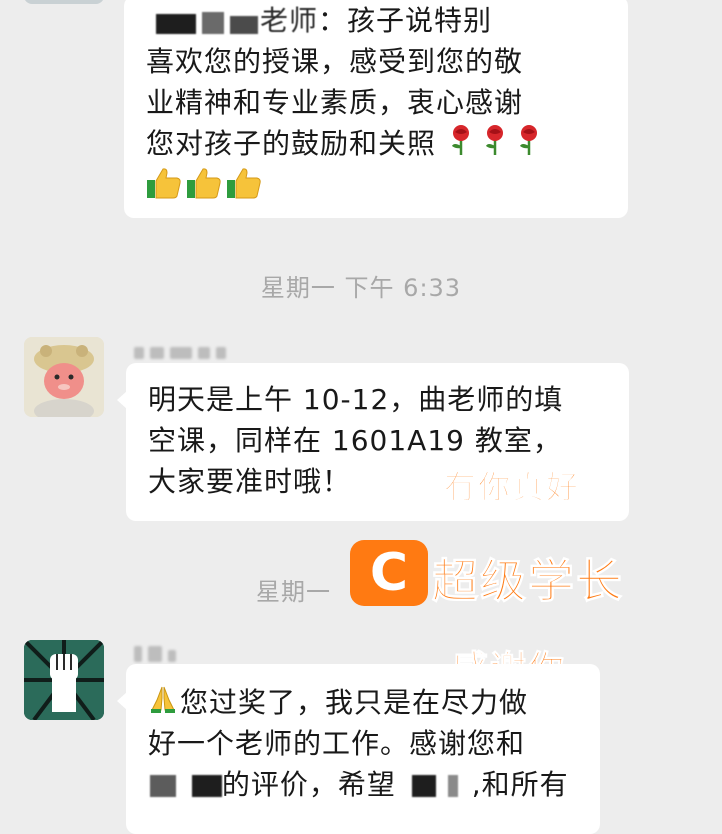 Image resolution: width=722 pixels, height=834 pixels. I want to click on brand-logo-letter: C, so click(389, 573).